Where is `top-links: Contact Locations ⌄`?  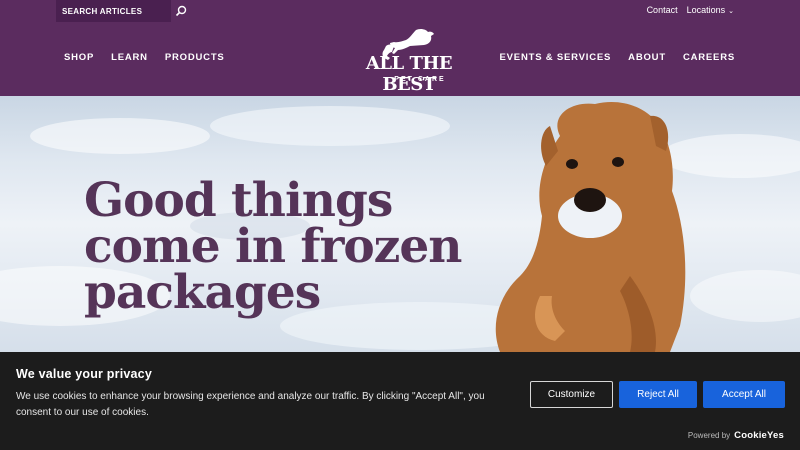
top-links: Contact Locations ⌄ is located at coordinates (690, 10).